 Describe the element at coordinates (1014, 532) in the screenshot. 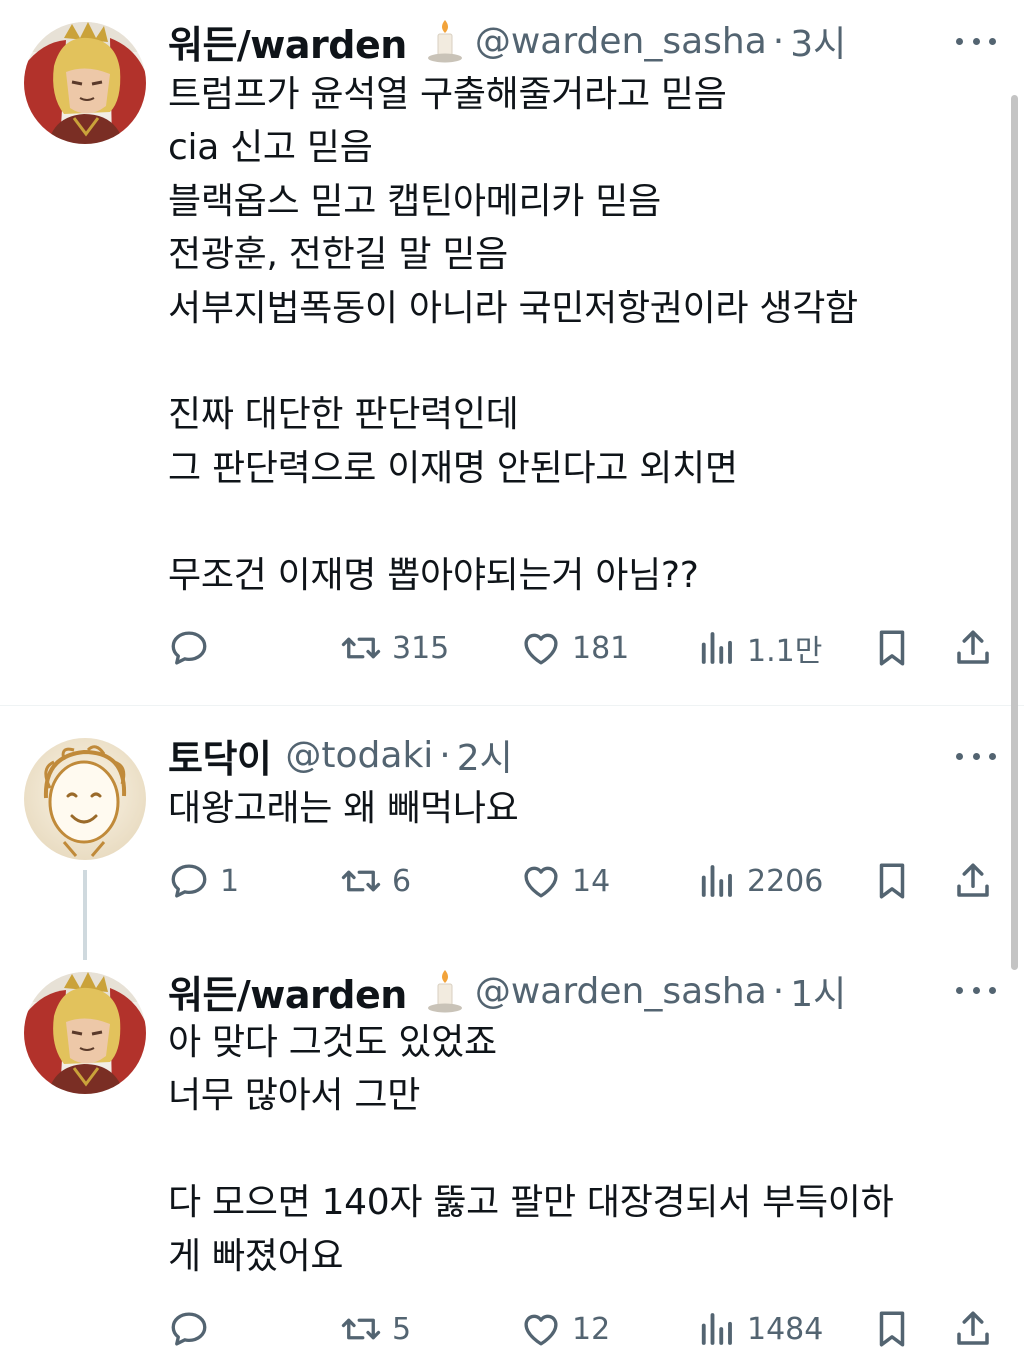

I see `scrollbar-thumb` at that location.